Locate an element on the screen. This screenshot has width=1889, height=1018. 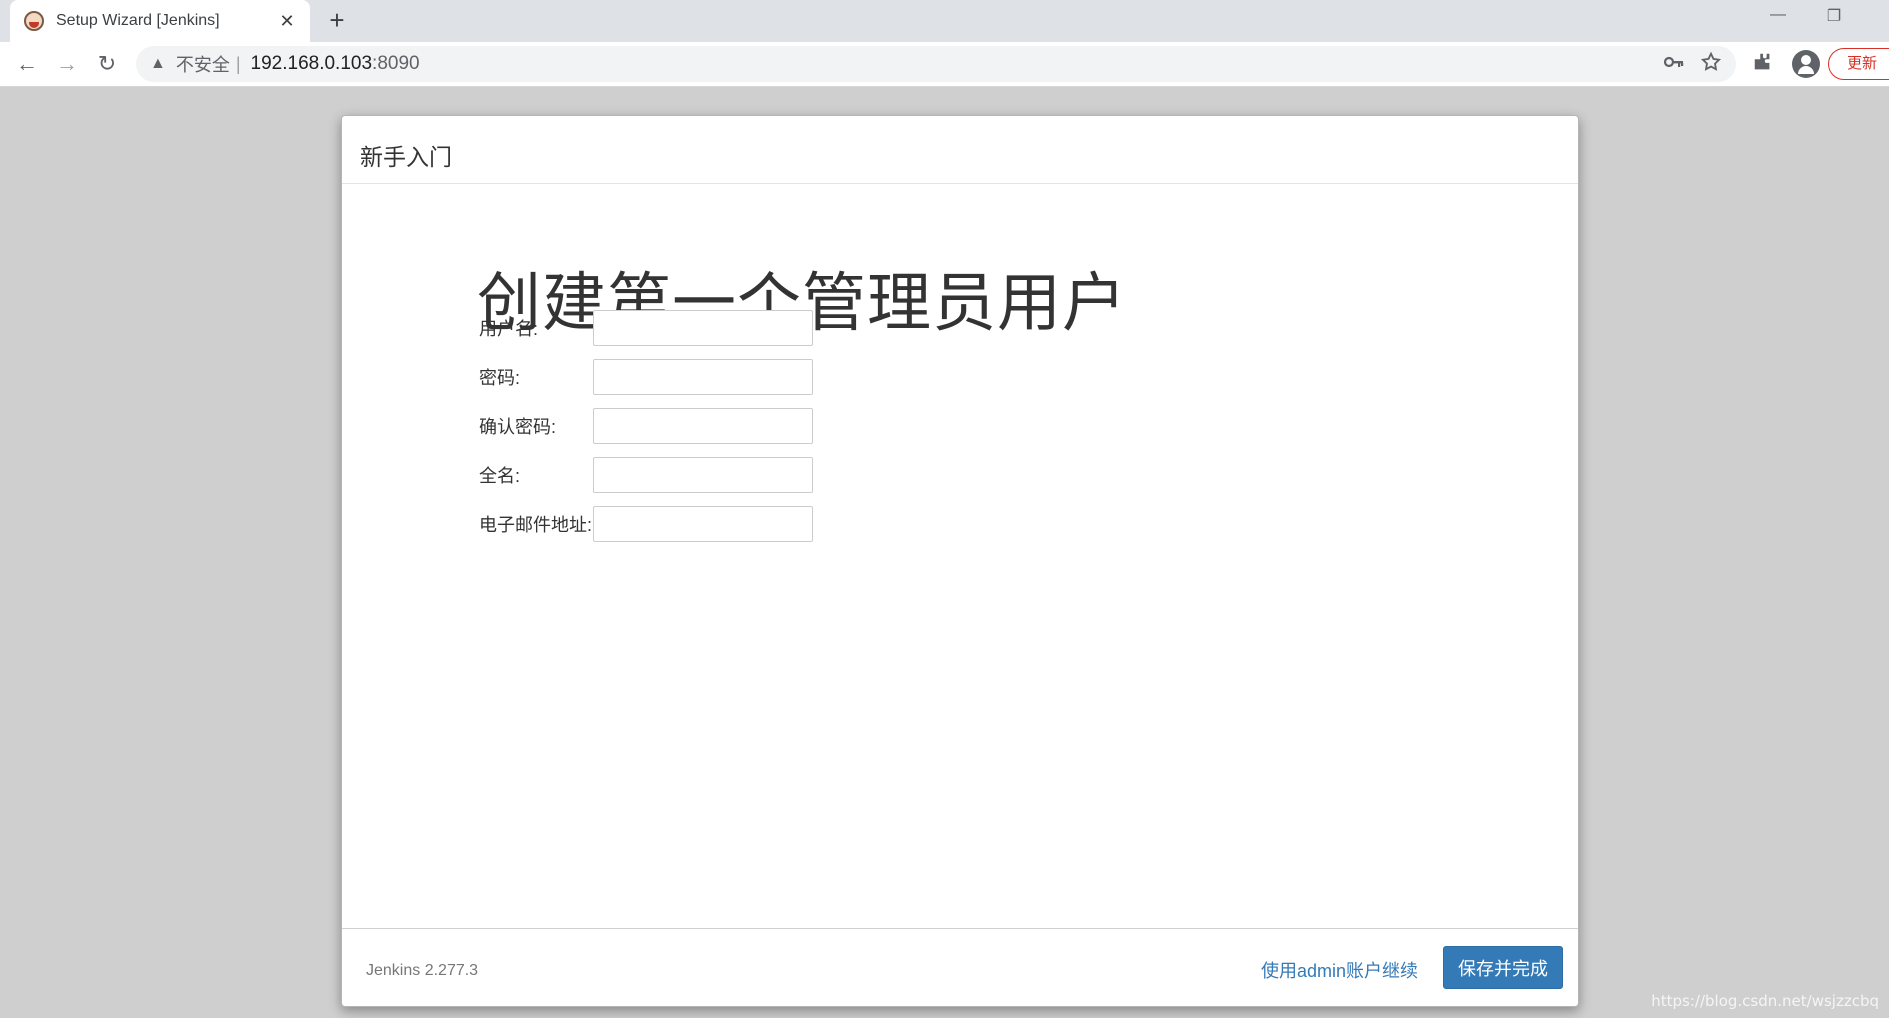
minimize-window-icon: — is located at coordinates (1778, 15).